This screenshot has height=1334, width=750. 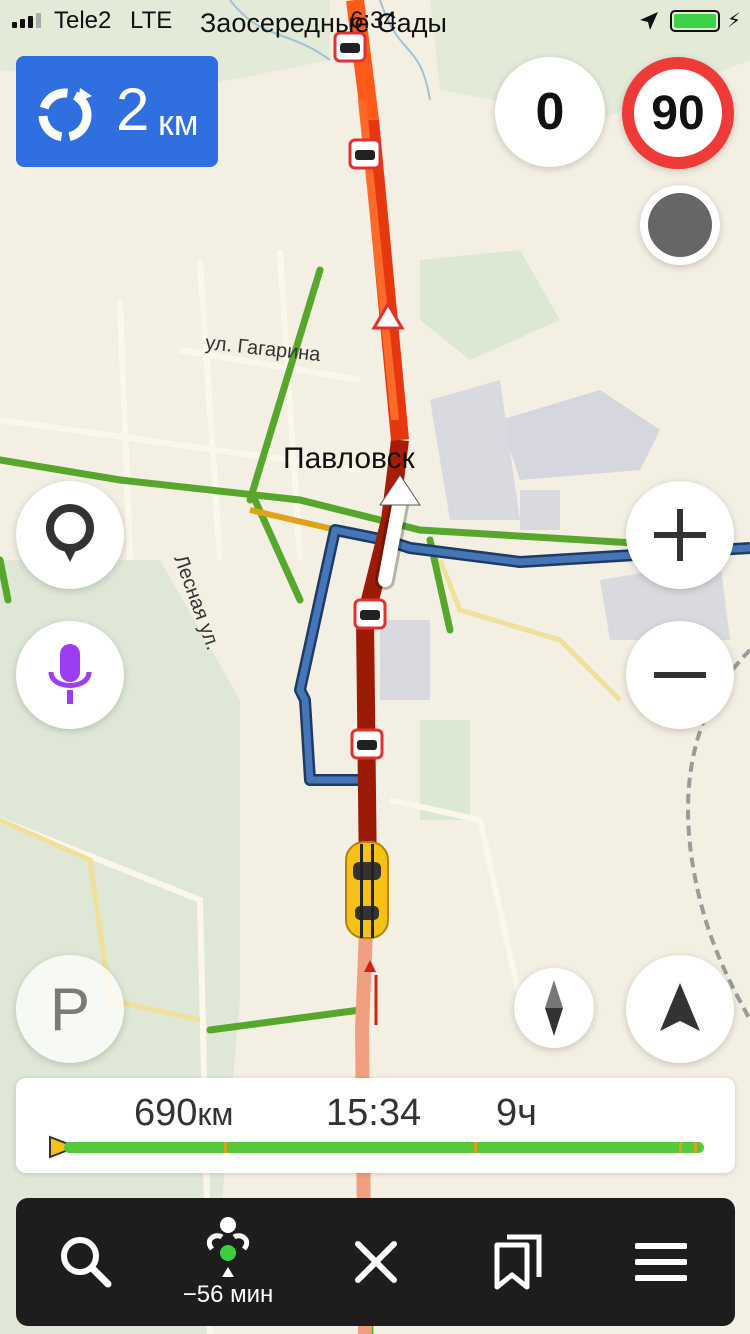 What do you see at coordinates (184, 1113) in the screenshot?
I see `remaining-distance: 690км` at bounding box center [184, 1113].